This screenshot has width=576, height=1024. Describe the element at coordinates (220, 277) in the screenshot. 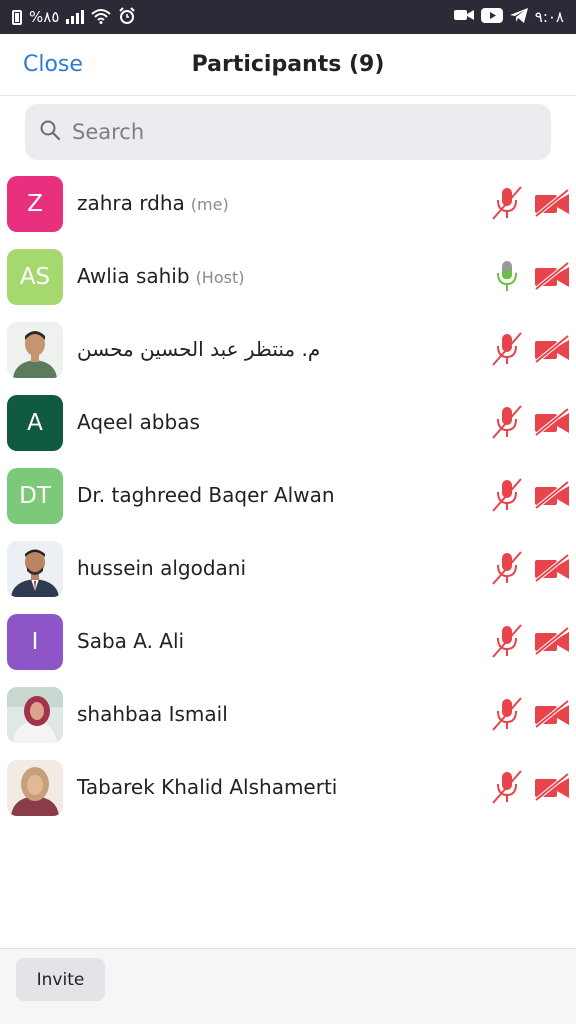

I see `participant-tag: (Host)` at that location.